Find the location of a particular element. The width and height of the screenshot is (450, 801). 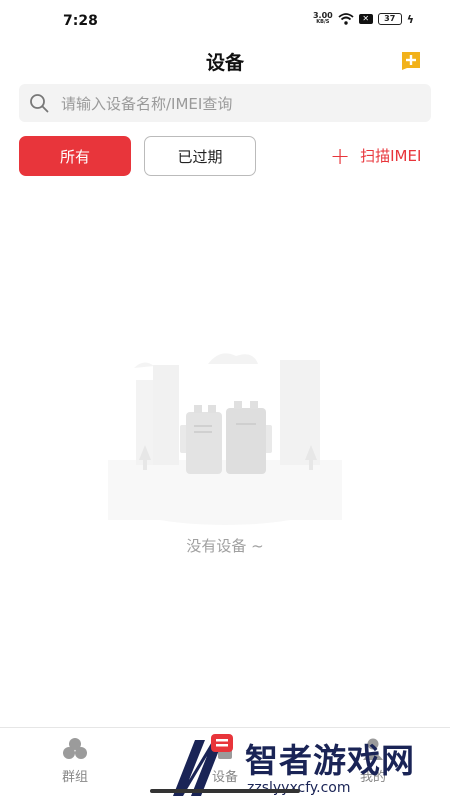

search-bar is located at coordinates (225, 104).